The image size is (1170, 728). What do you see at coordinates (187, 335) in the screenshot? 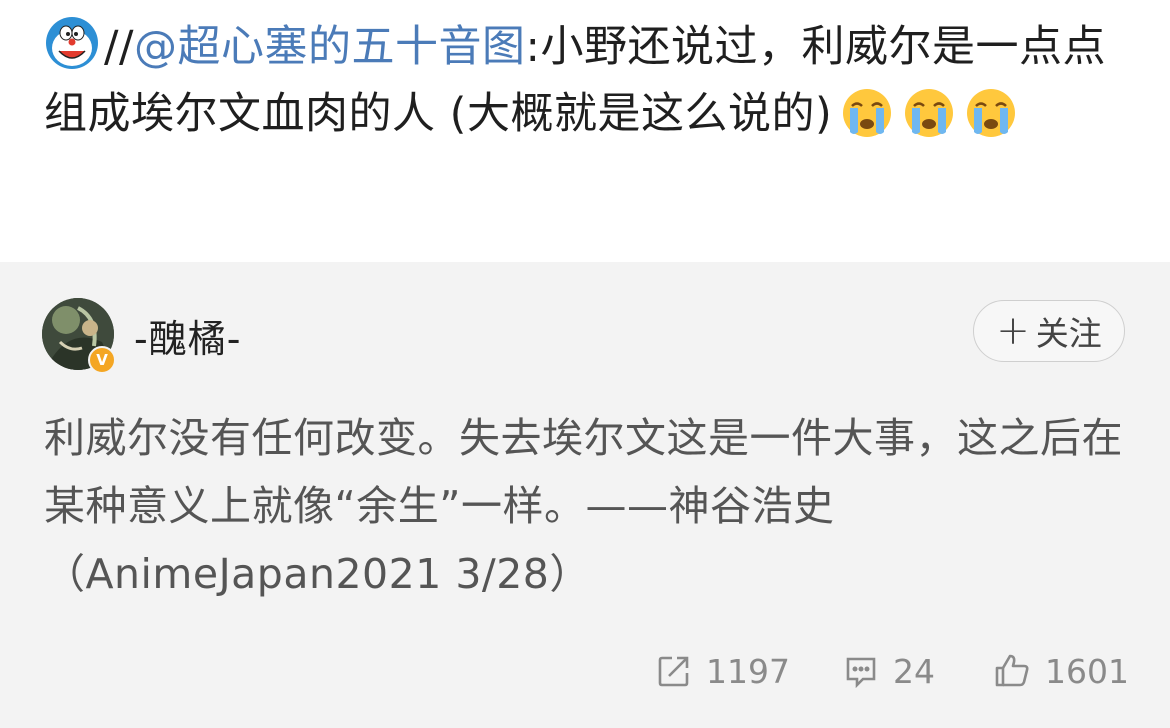
I see `username-link: -醜橘-` at bounding box center [187, 335].